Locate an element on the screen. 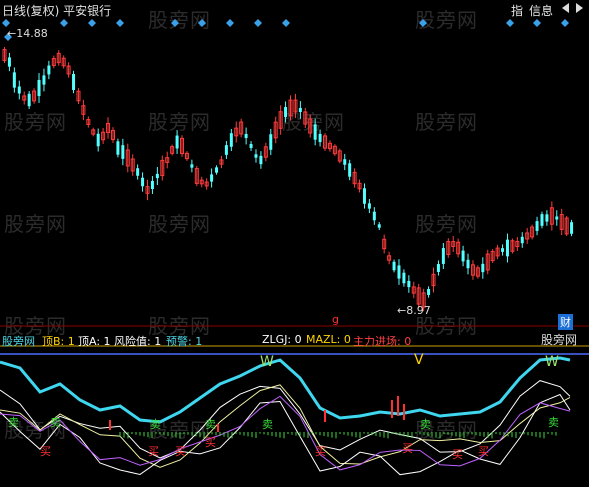 This screenshot has height=487, width=589. top-signal: g is located at coordinates (335, 319).